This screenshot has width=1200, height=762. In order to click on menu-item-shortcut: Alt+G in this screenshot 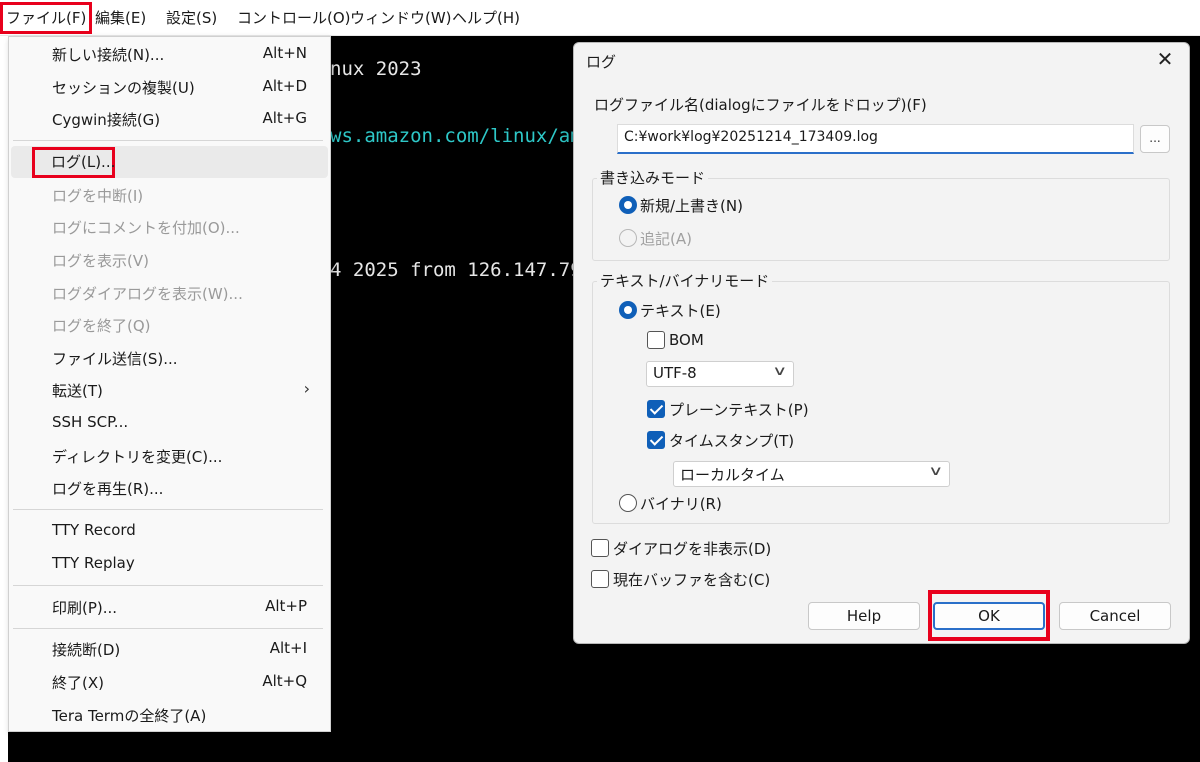, I will do `click(284, 118)`.